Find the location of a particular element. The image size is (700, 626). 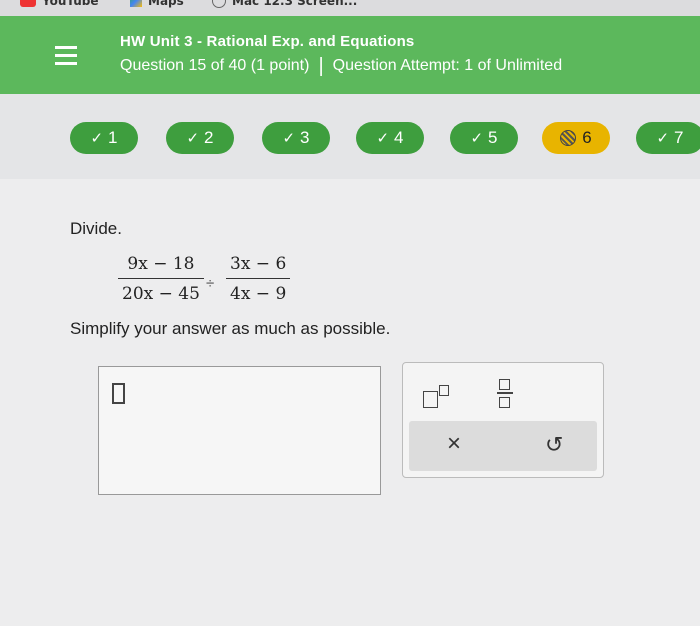

fraction-tool-icon is located at coordinates (505, 394).